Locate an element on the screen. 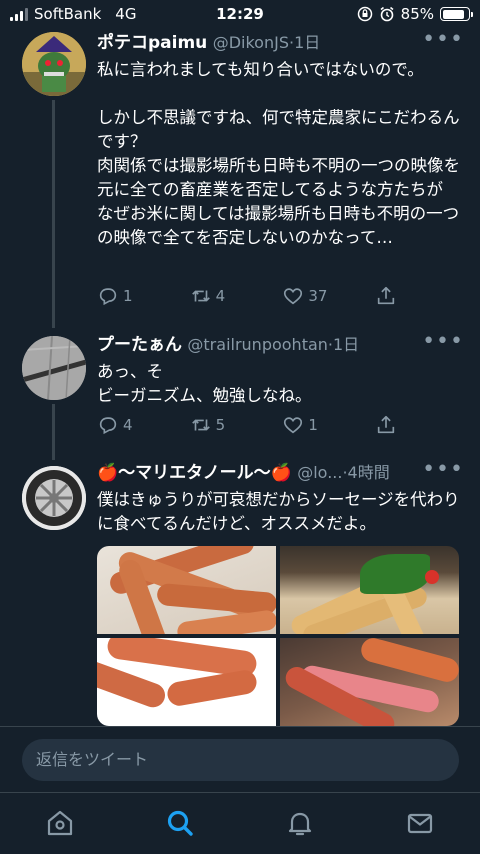  tab-search is located at coordinates (180, 823).